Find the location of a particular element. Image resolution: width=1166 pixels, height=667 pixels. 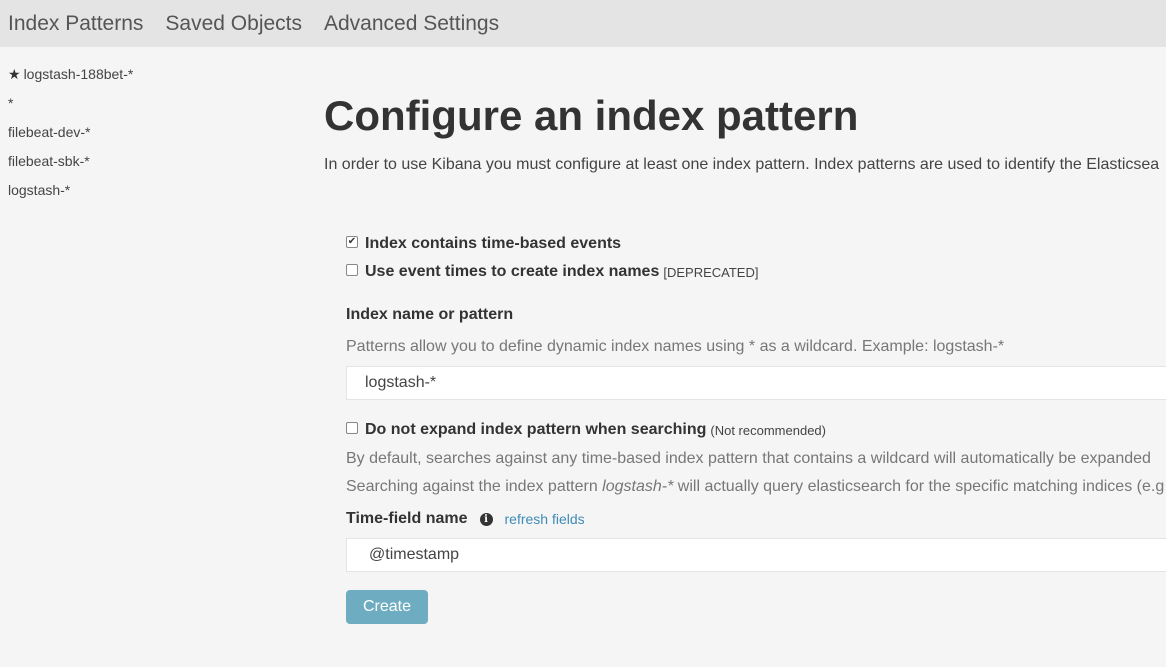

time-field-select: @timestamp is located at coordinates (756, 555).